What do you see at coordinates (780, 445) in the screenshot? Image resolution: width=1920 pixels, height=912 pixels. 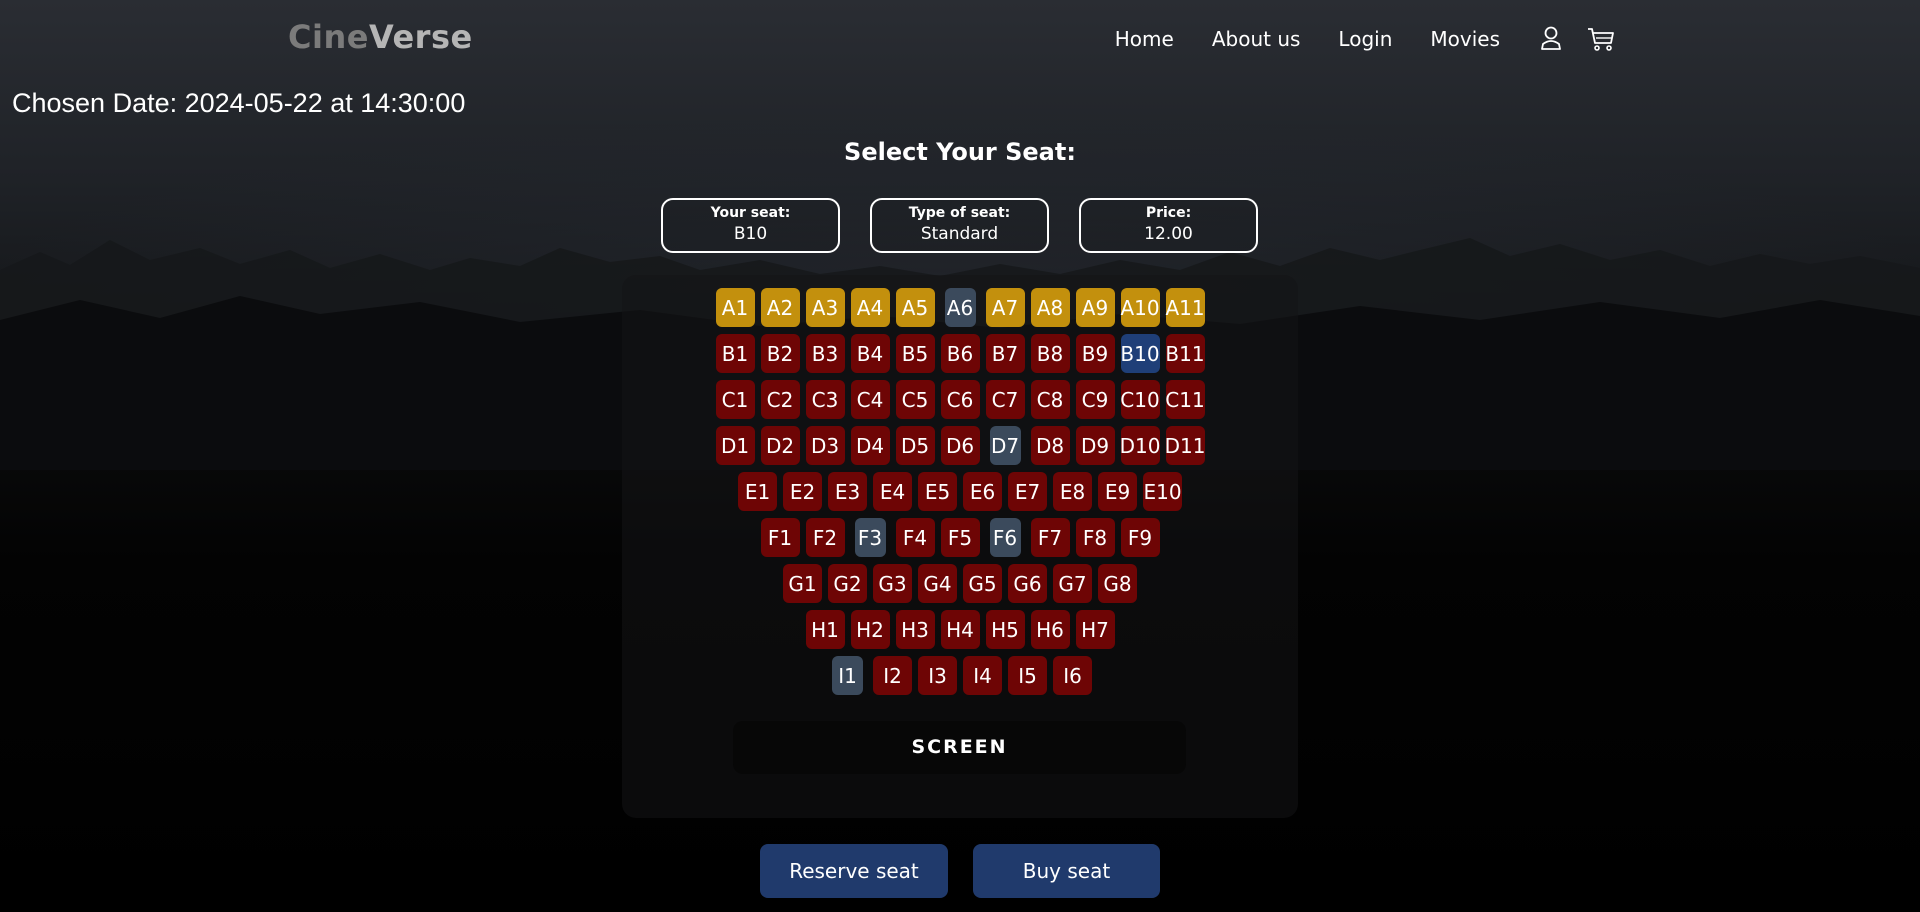 I see `seat-d2: D2` at bounding box center [780, 445].